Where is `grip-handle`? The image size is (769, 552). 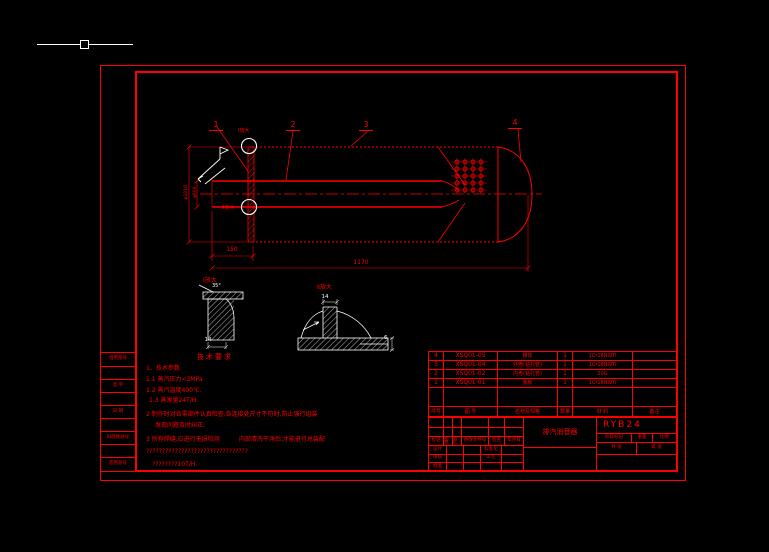
grip-handle is located at coordinates (84, 44).